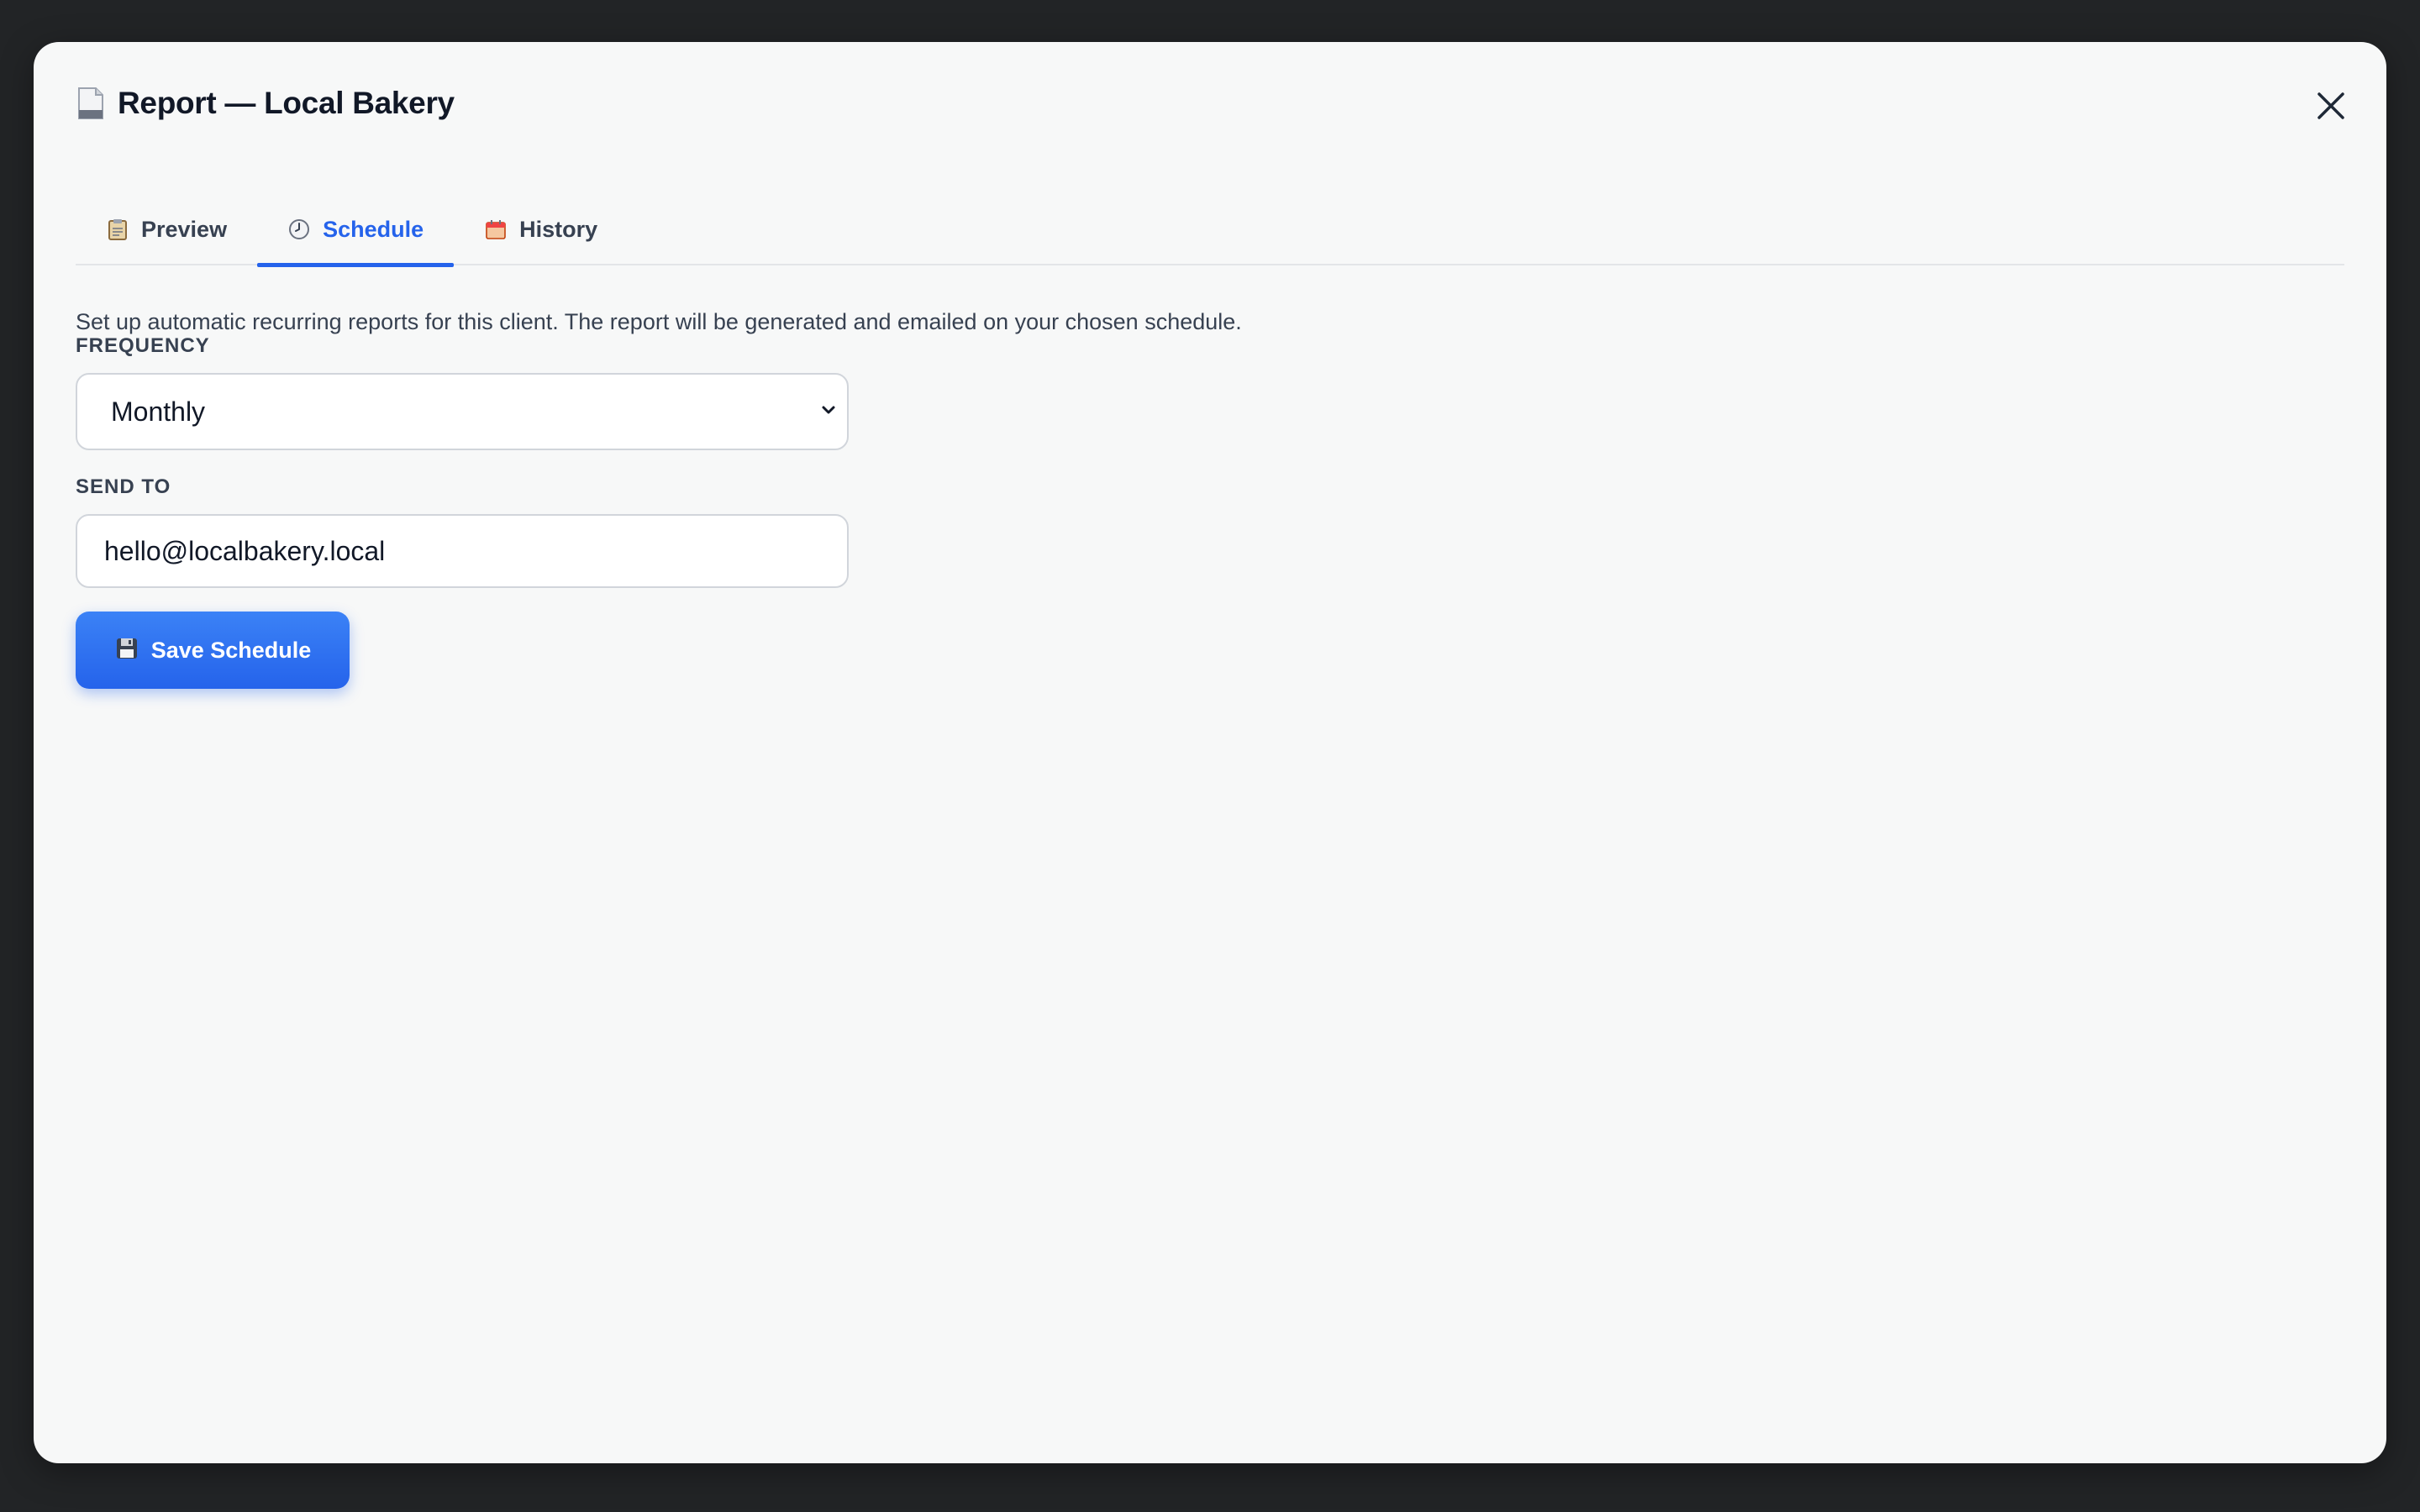 The width and height of the screenshot is (2420, 1512). I want to click on chevron-down-icon, so click(828, 412).